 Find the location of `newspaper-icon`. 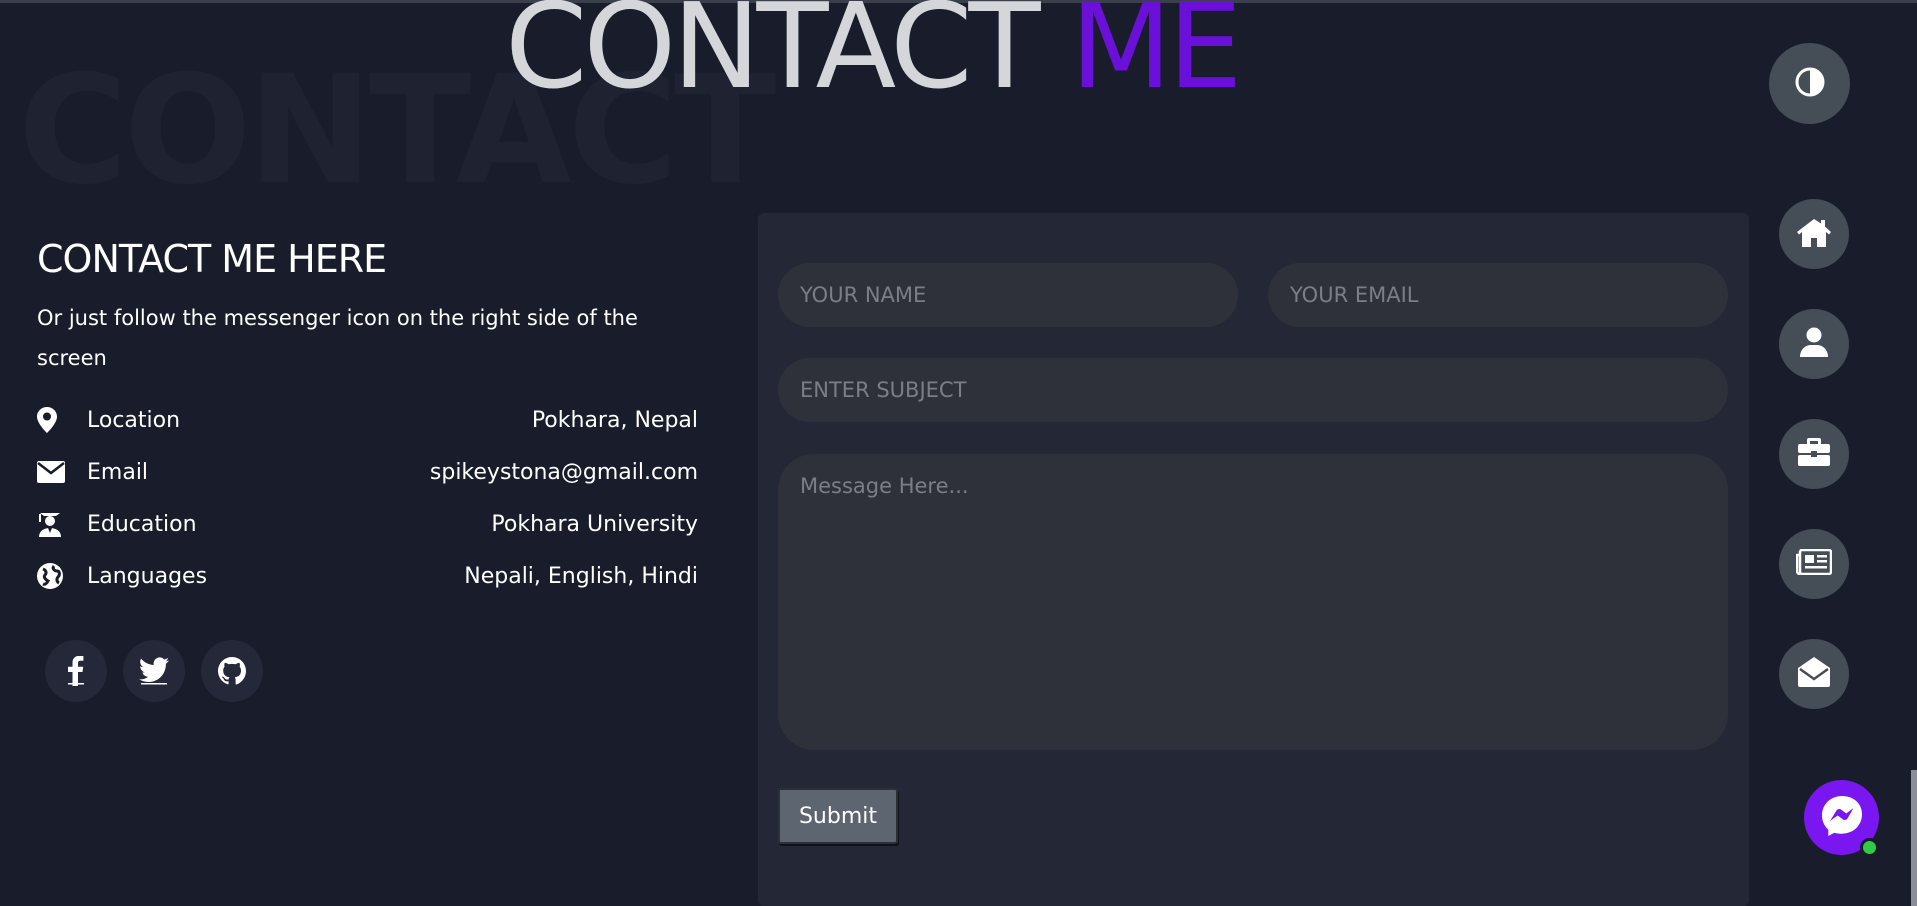

newspaper-icon is located at coordinates (1814, 563).